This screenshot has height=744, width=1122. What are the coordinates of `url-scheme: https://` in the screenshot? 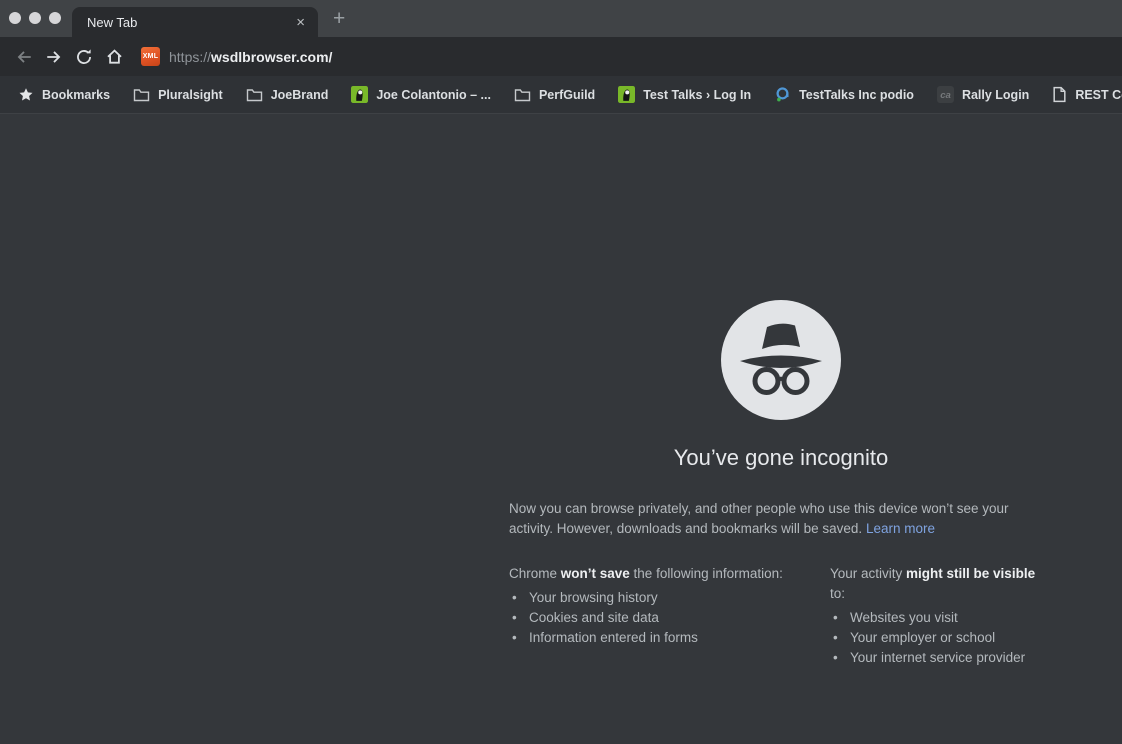 It's located at (190, 56).